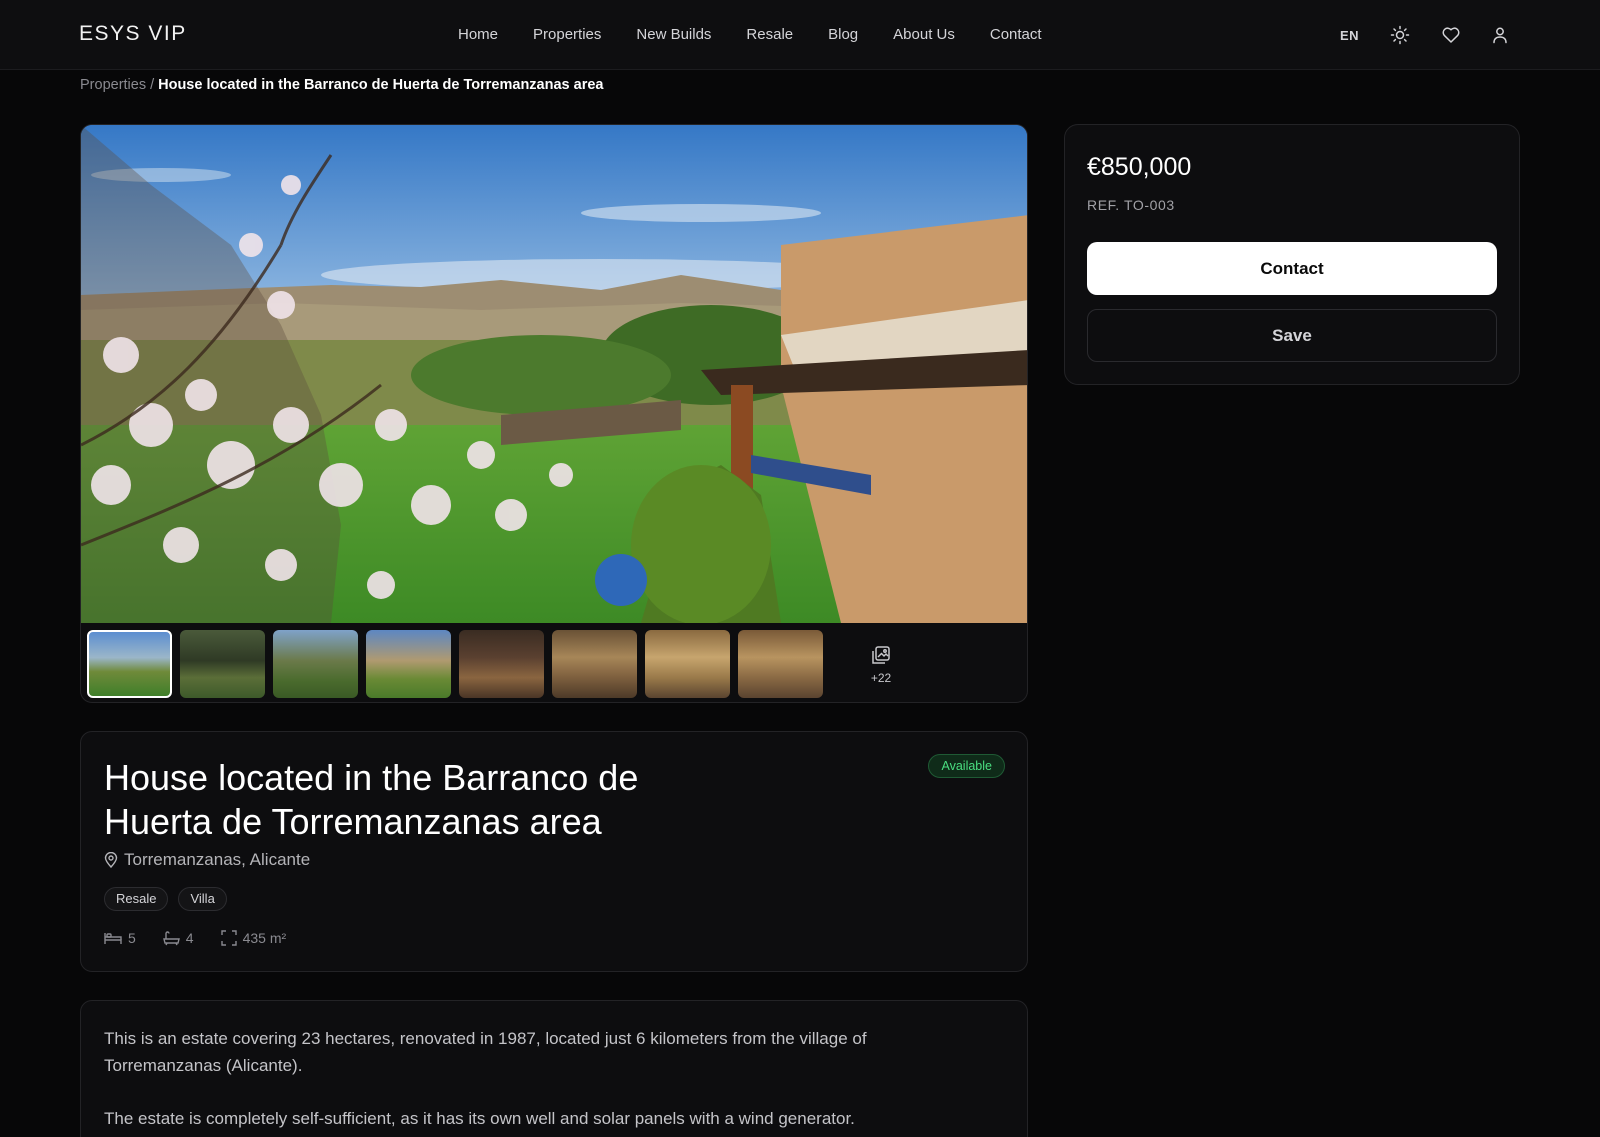 This screenshot has width=1600, height=1137. Describe the element at coordinates (881, 678) in the screenshot. I see `more-photos-count: +22` at that location.